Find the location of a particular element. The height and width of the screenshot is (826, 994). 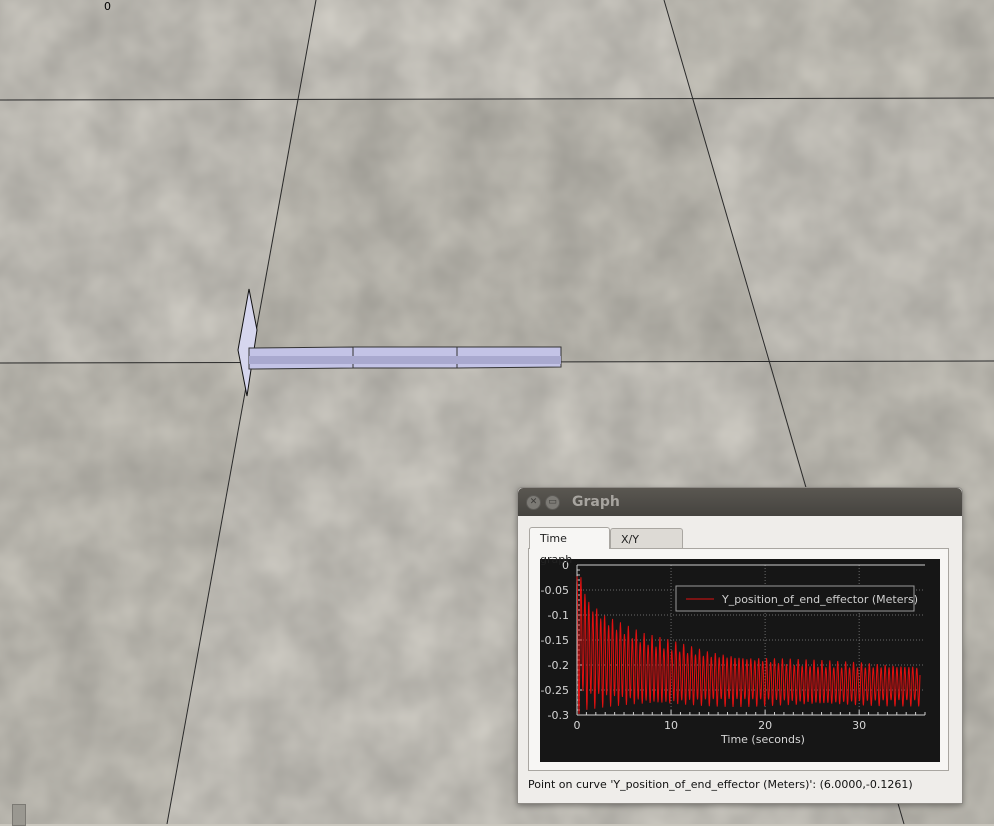

frame-counter: 0 is located at coordinates (107, 6).